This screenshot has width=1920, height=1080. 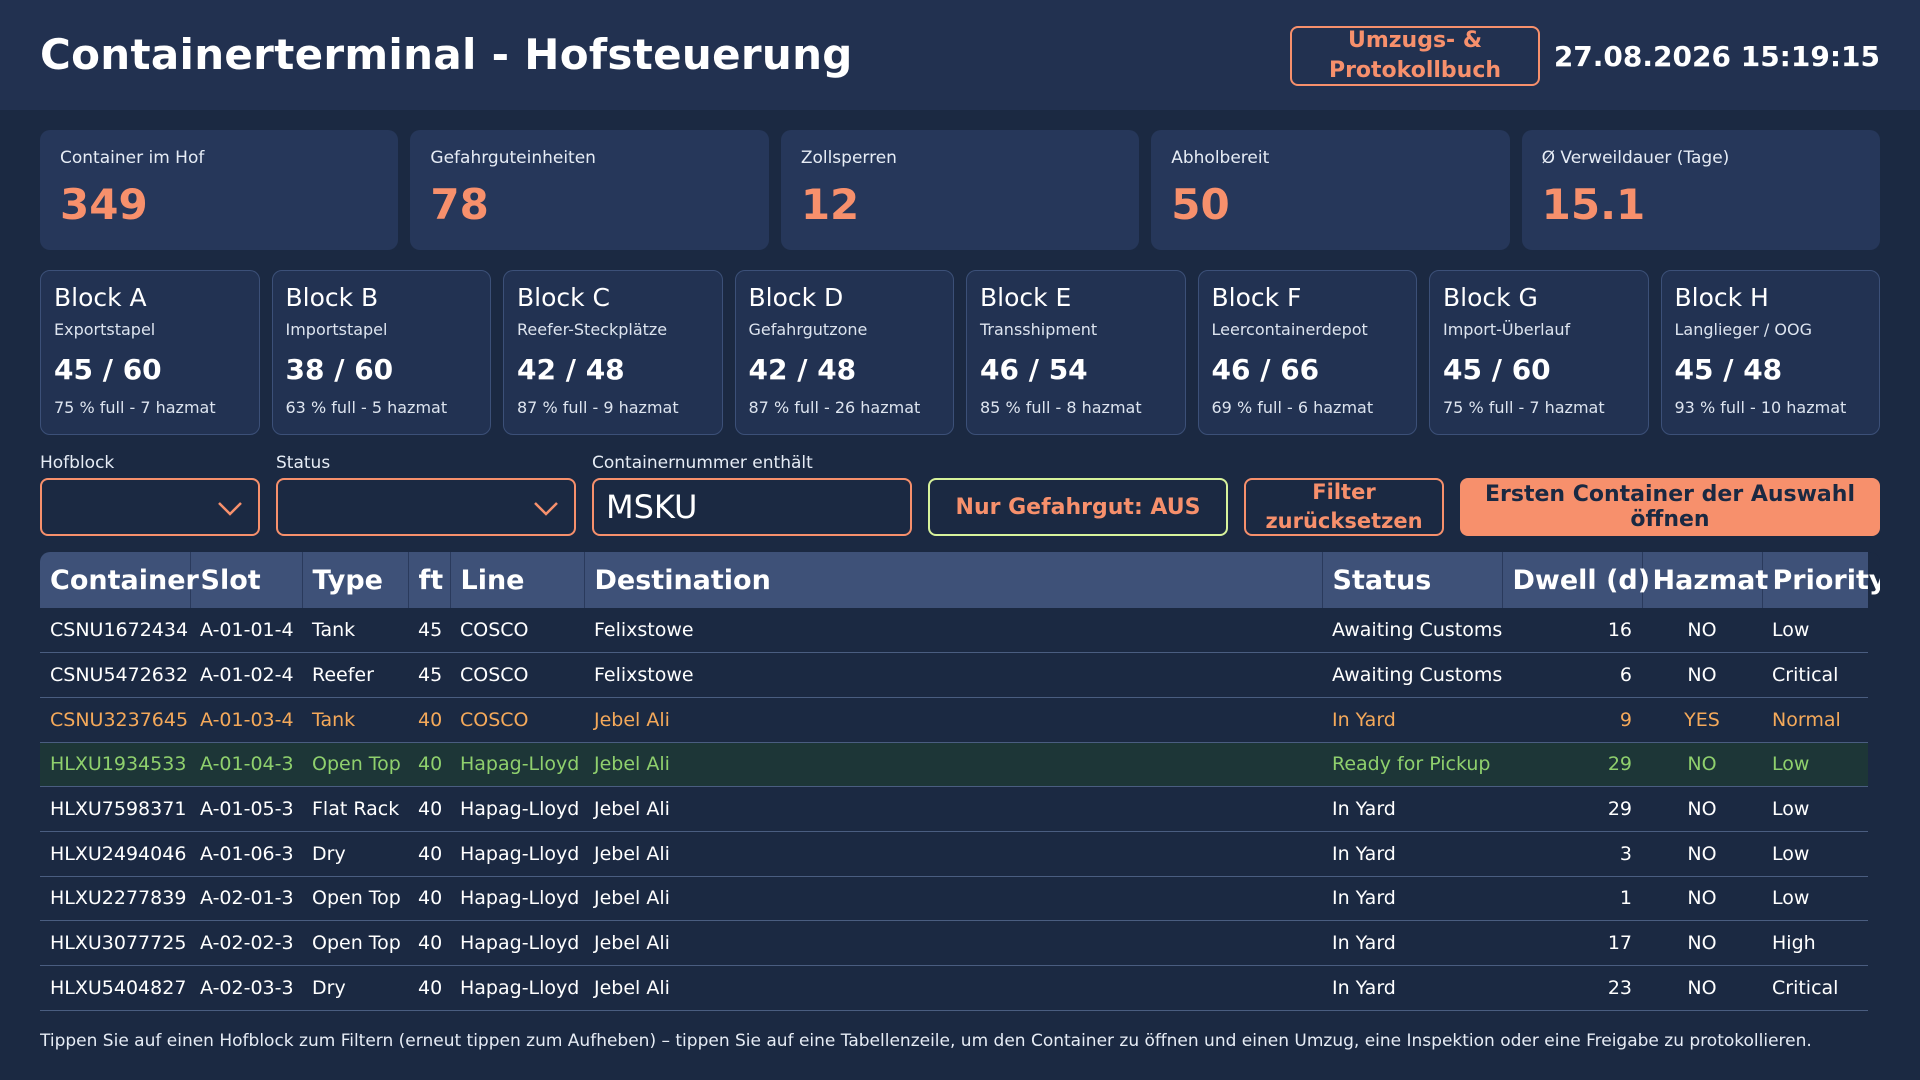 I want to click on cell-dwell: 17, so click(x=1572, y=943).